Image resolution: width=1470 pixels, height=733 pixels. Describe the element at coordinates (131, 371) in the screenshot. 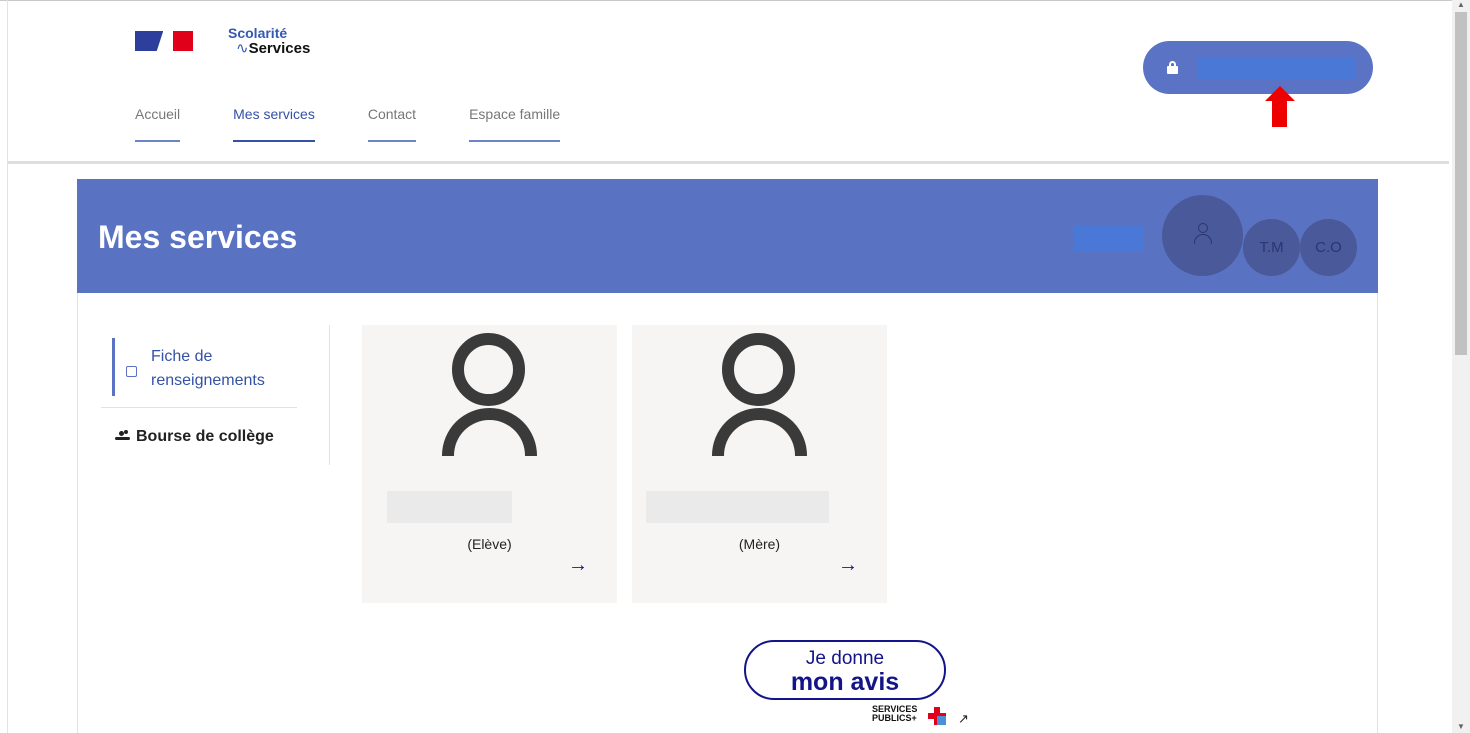

I see `edit-icon` at that location.